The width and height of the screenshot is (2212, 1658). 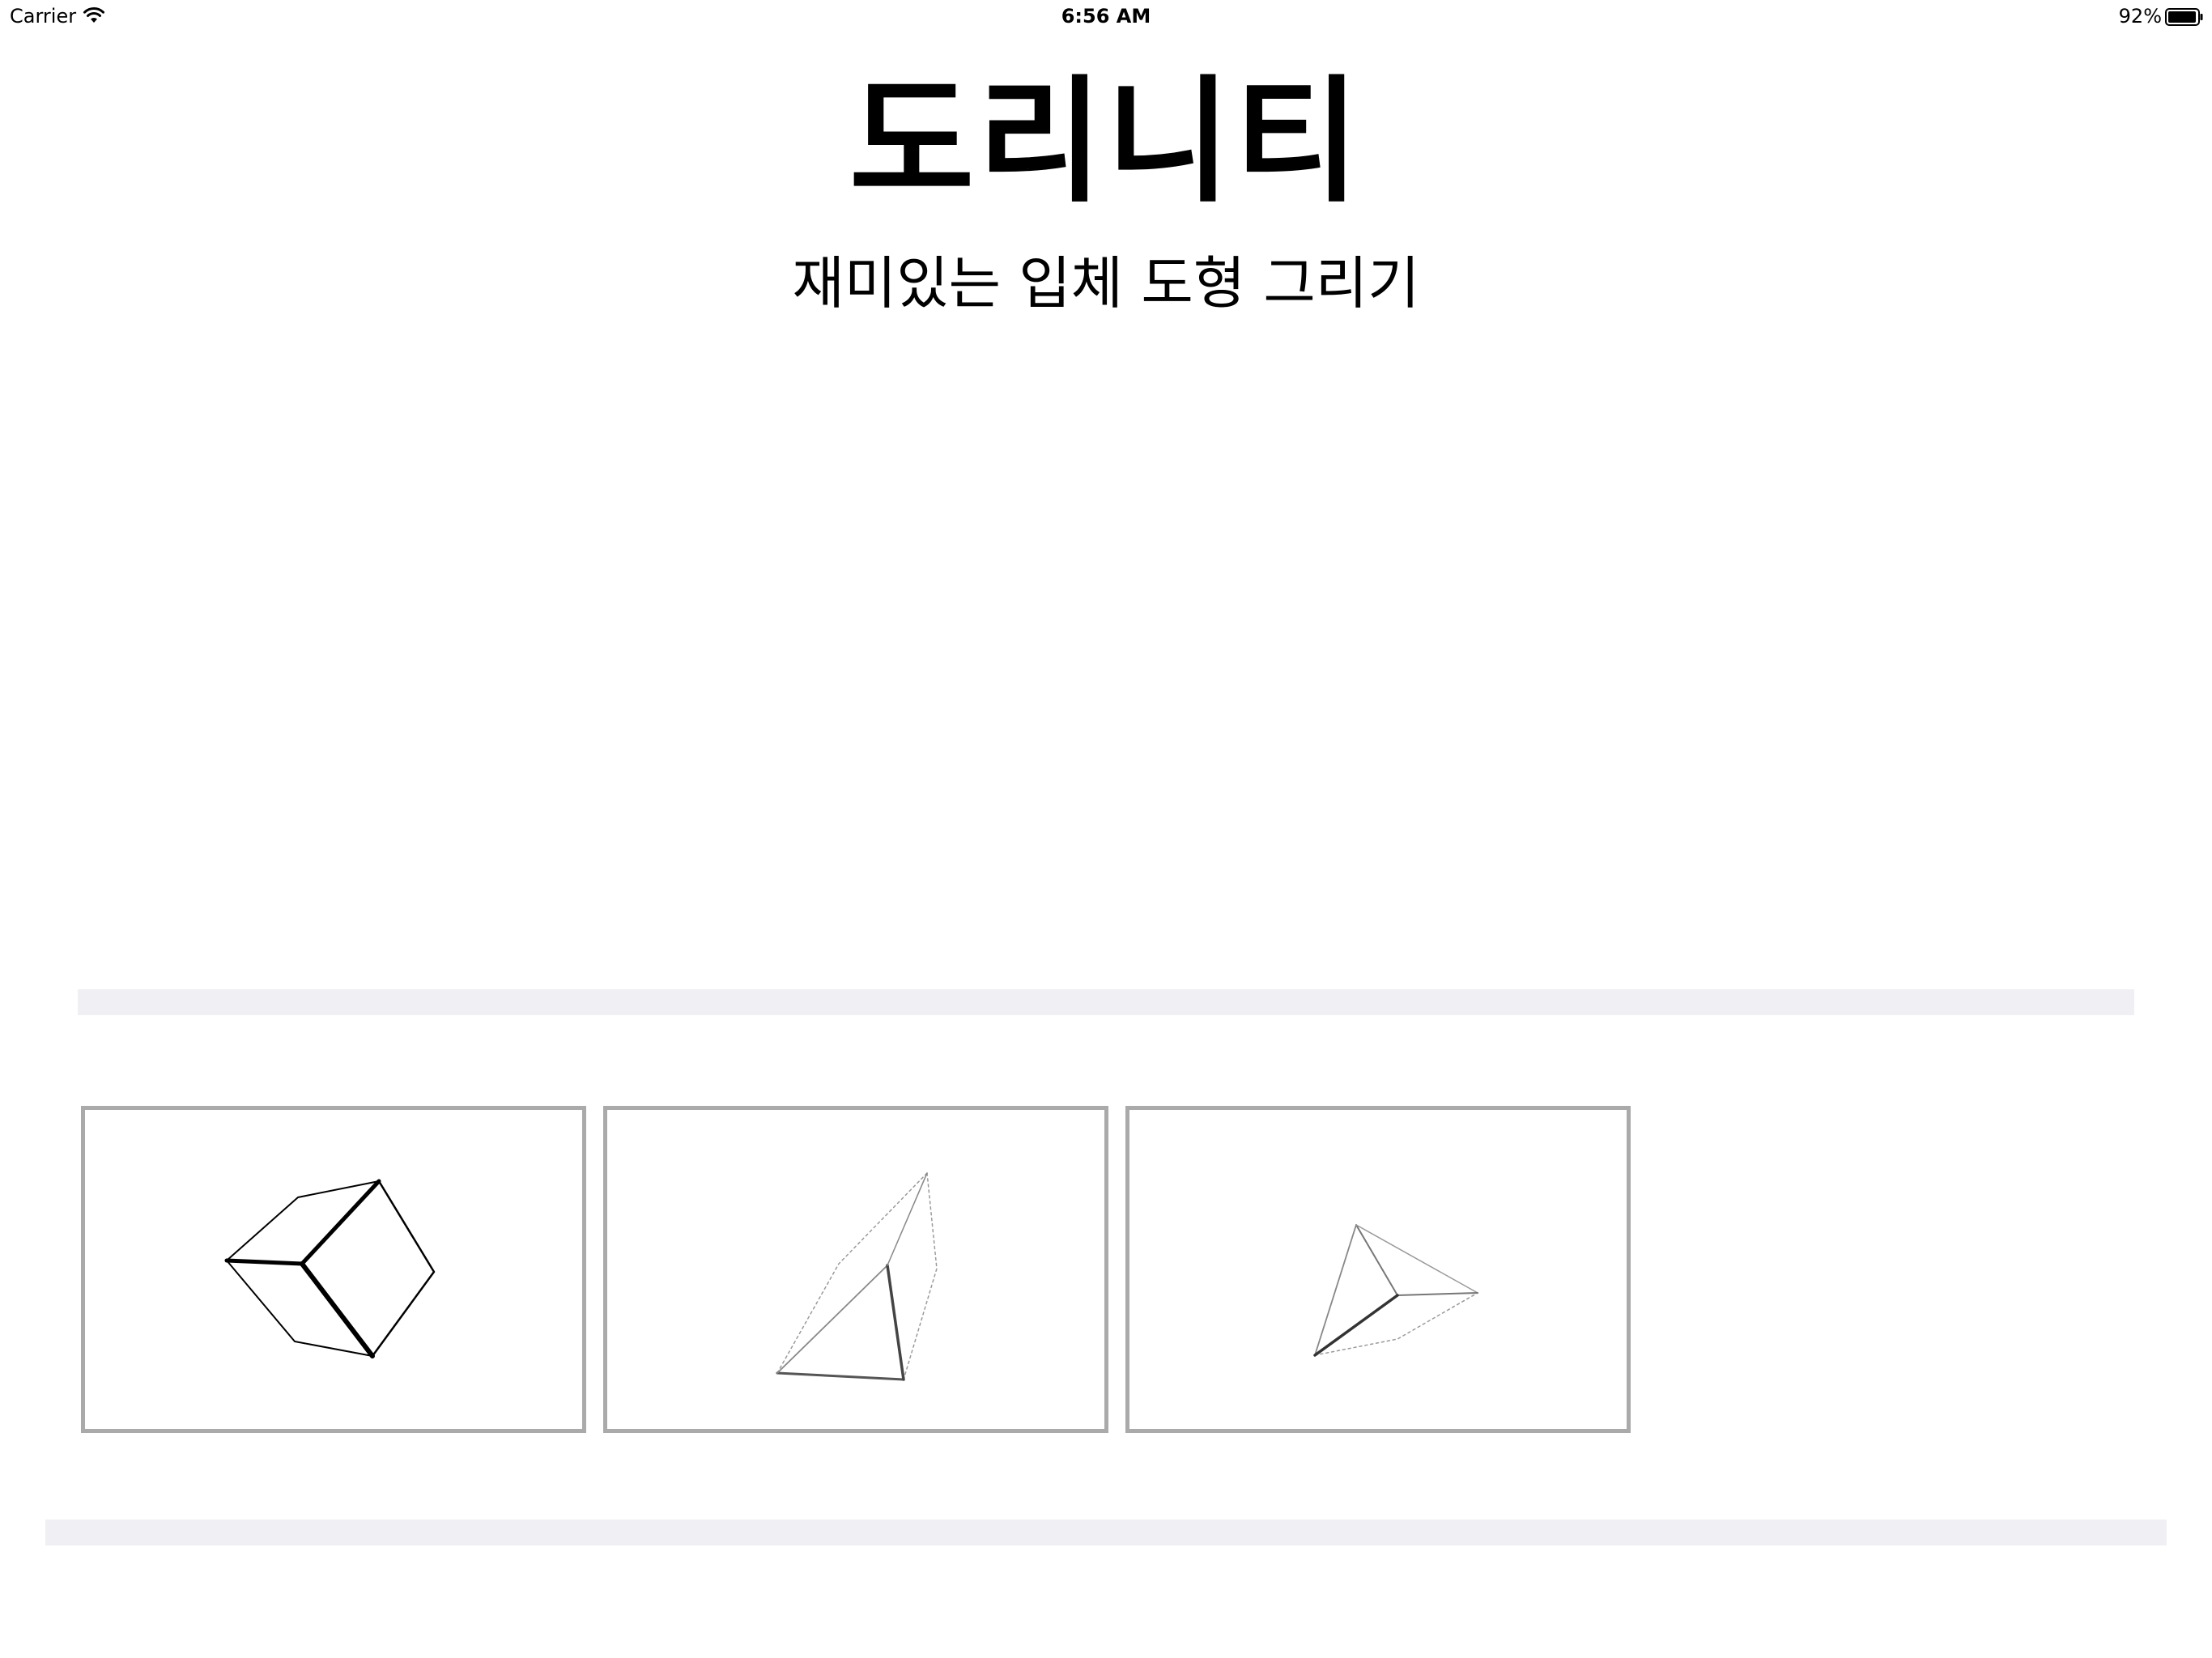 What do you see at coordinates (2140, 16) in the screenshot?
I see `battery-percentage: 92%` at bounding box center [2140, 16].